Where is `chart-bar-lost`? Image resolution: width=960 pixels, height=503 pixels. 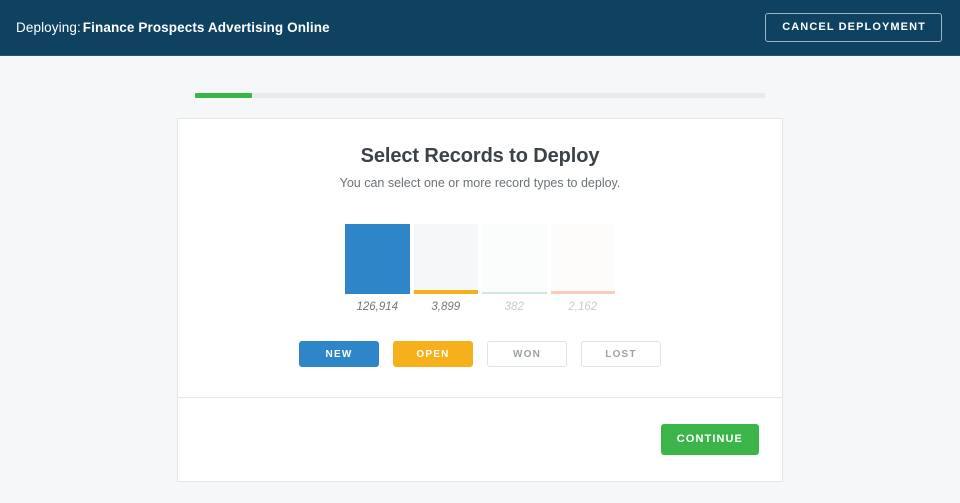
chart-bar-lost is located at coordinates (582, 259).